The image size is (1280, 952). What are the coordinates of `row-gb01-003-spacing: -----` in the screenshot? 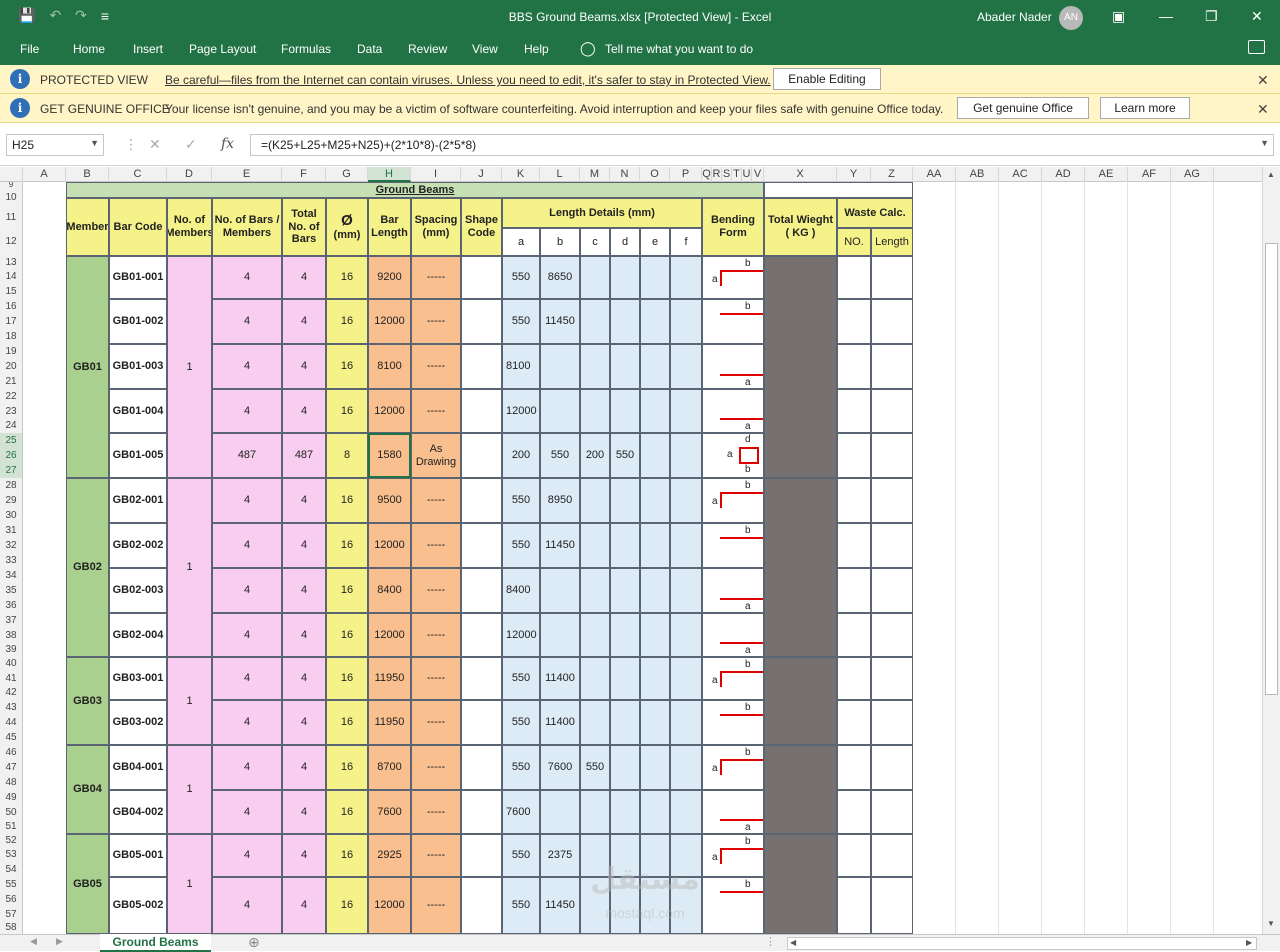 It's located at (436, 366).